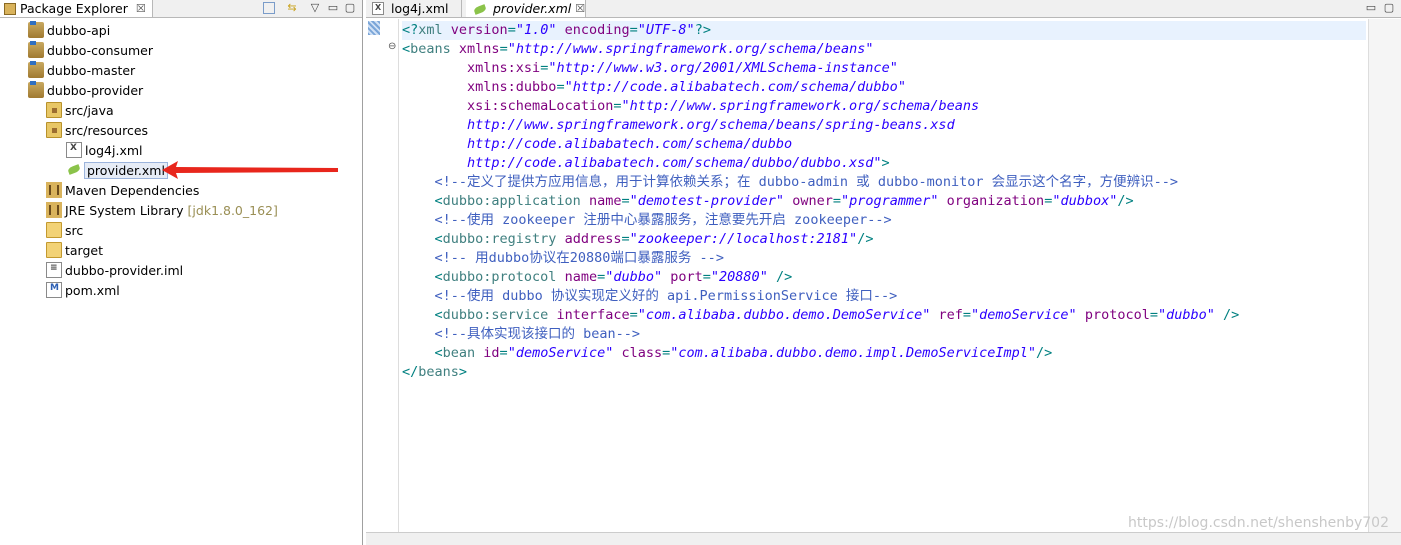 Image resolution: width=1401 pixels, height=545 pixels. I want to click on code-token: encoding, so click(597, 30).